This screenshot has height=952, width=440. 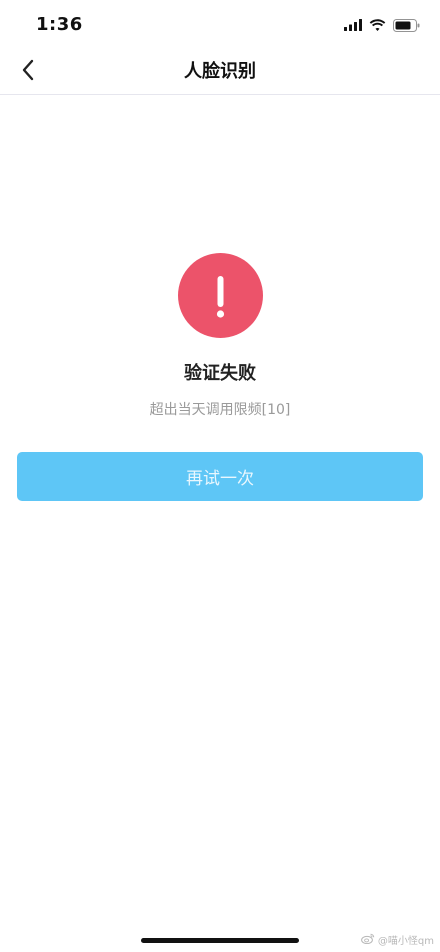 I want to click on result-title: 验证失败, so click(x=220, y=373).